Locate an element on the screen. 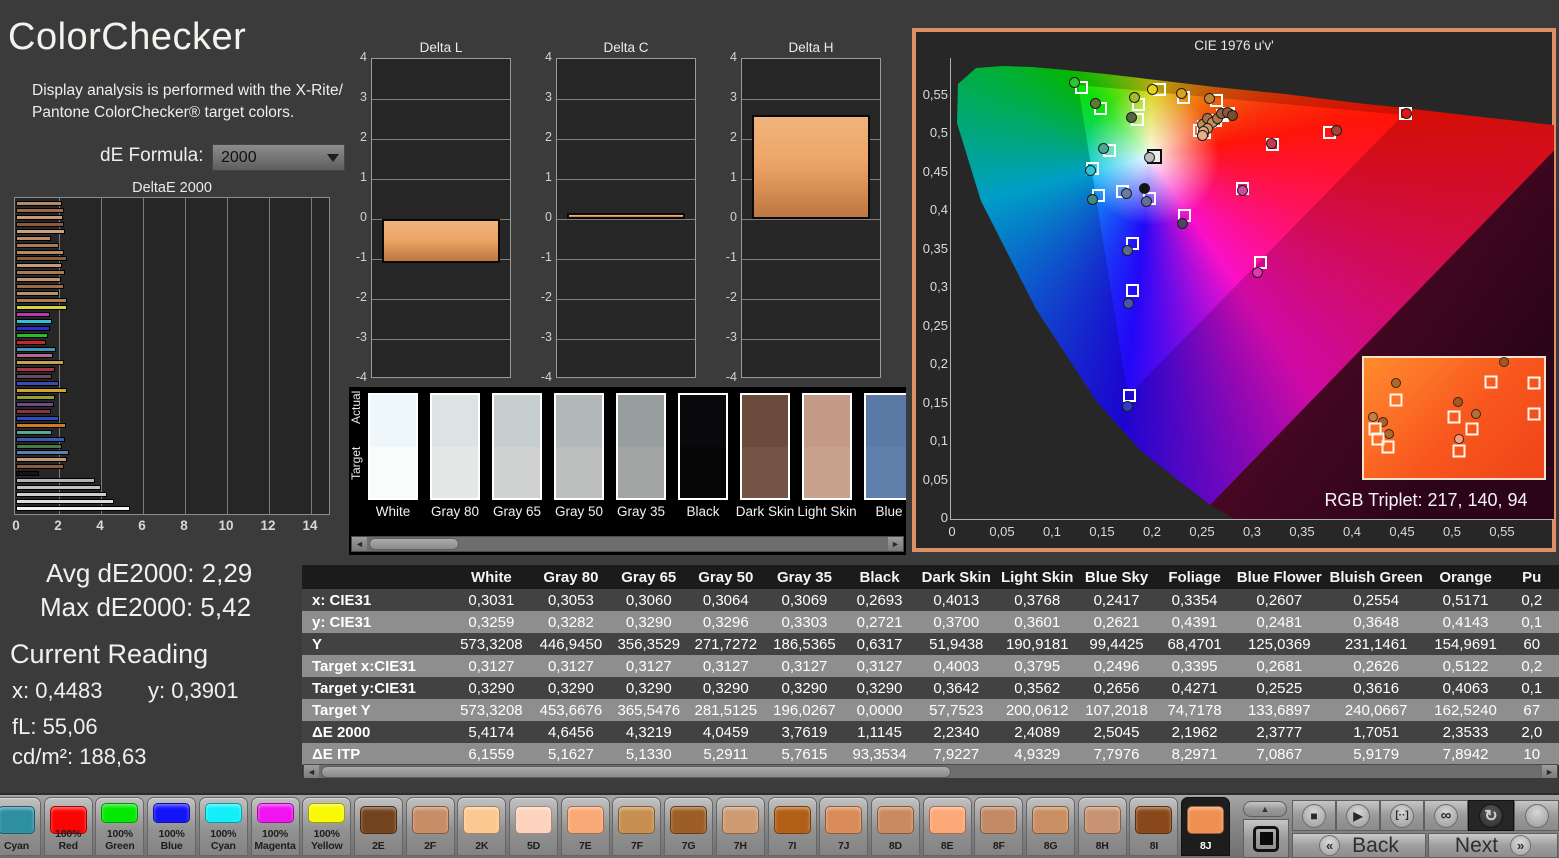 This screenshot has height=858, width=1559. patch-tab-100-magenta: 100% Magenta is located at coordinates (275, 826).